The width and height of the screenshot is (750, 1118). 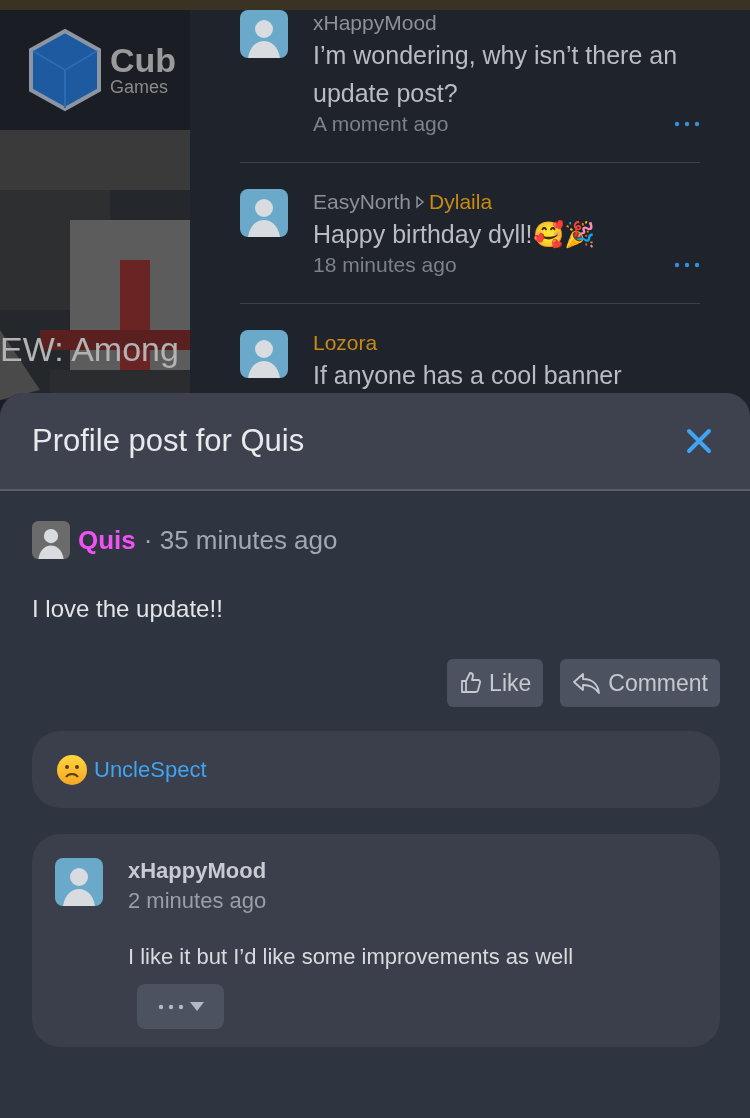 I want to click on more-button, so click(x=180, y=1006).